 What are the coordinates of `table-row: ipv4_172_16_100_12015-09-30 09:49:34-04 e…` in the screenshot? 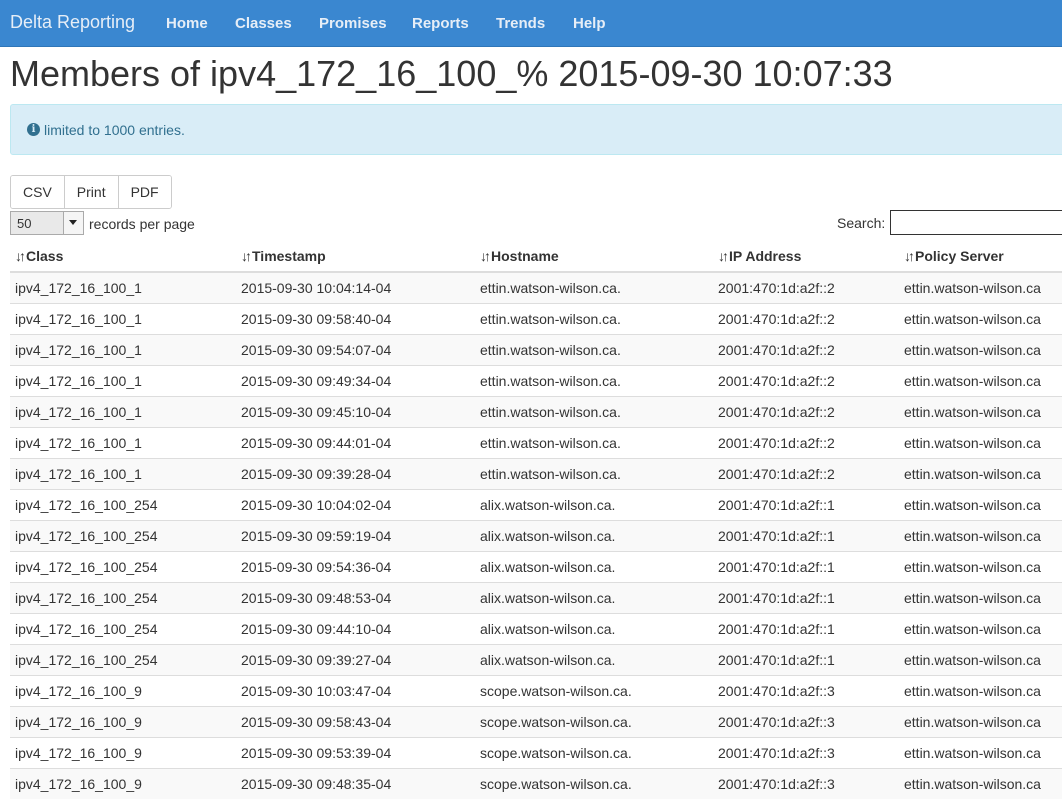 It's located at (536, 381).